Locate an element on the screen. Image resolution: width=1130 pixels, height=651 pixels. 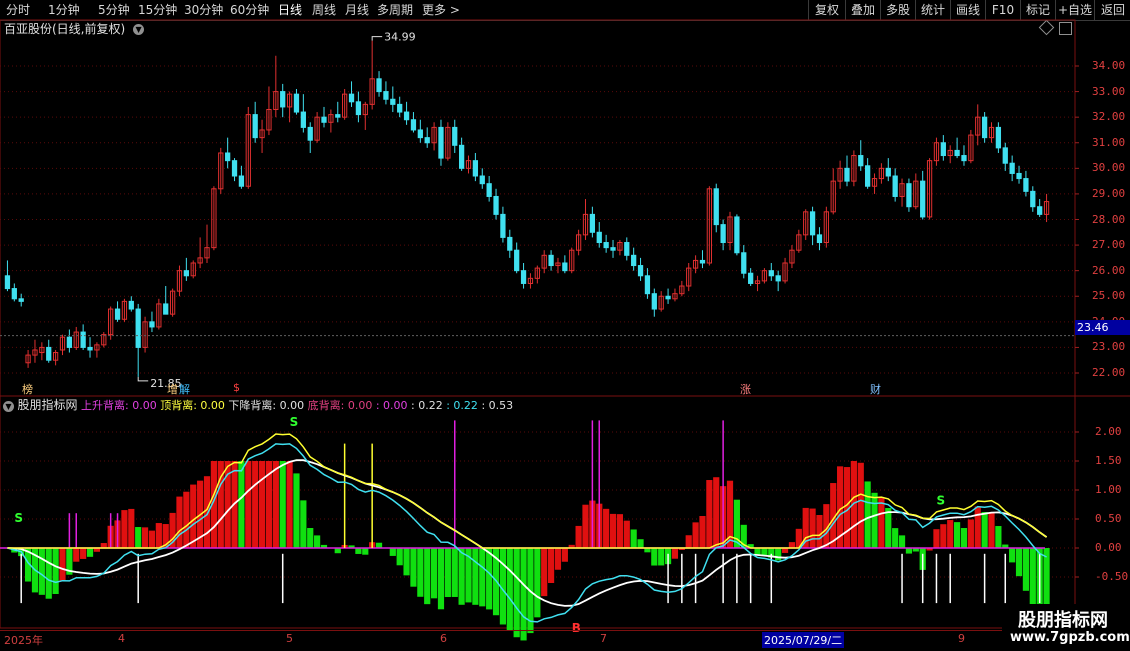
indicator-tick-label: 0.50 is located at coordinates (1108, 518).